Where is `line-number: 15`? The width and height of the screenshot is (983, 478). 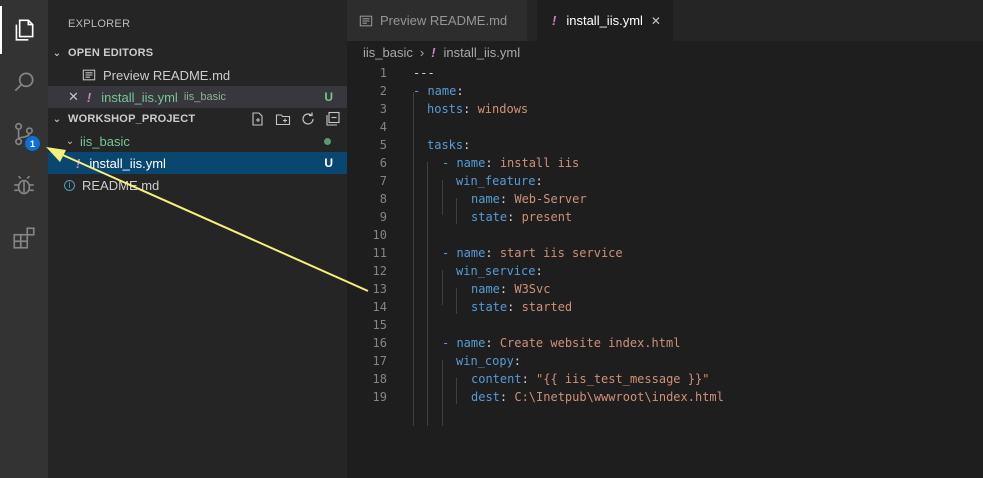 line-number: 15 is located at coordinates (379, 325).